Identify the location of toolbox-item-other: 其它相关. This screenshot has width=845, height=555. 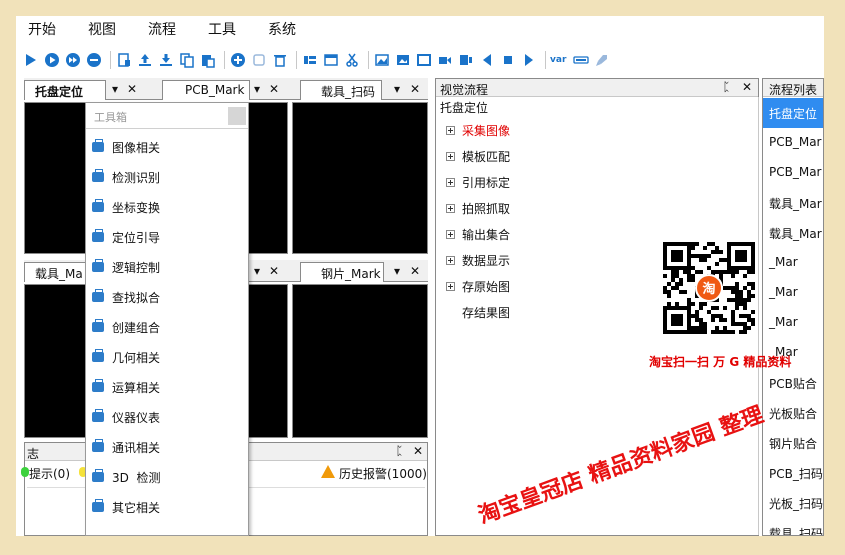
(167, 507).